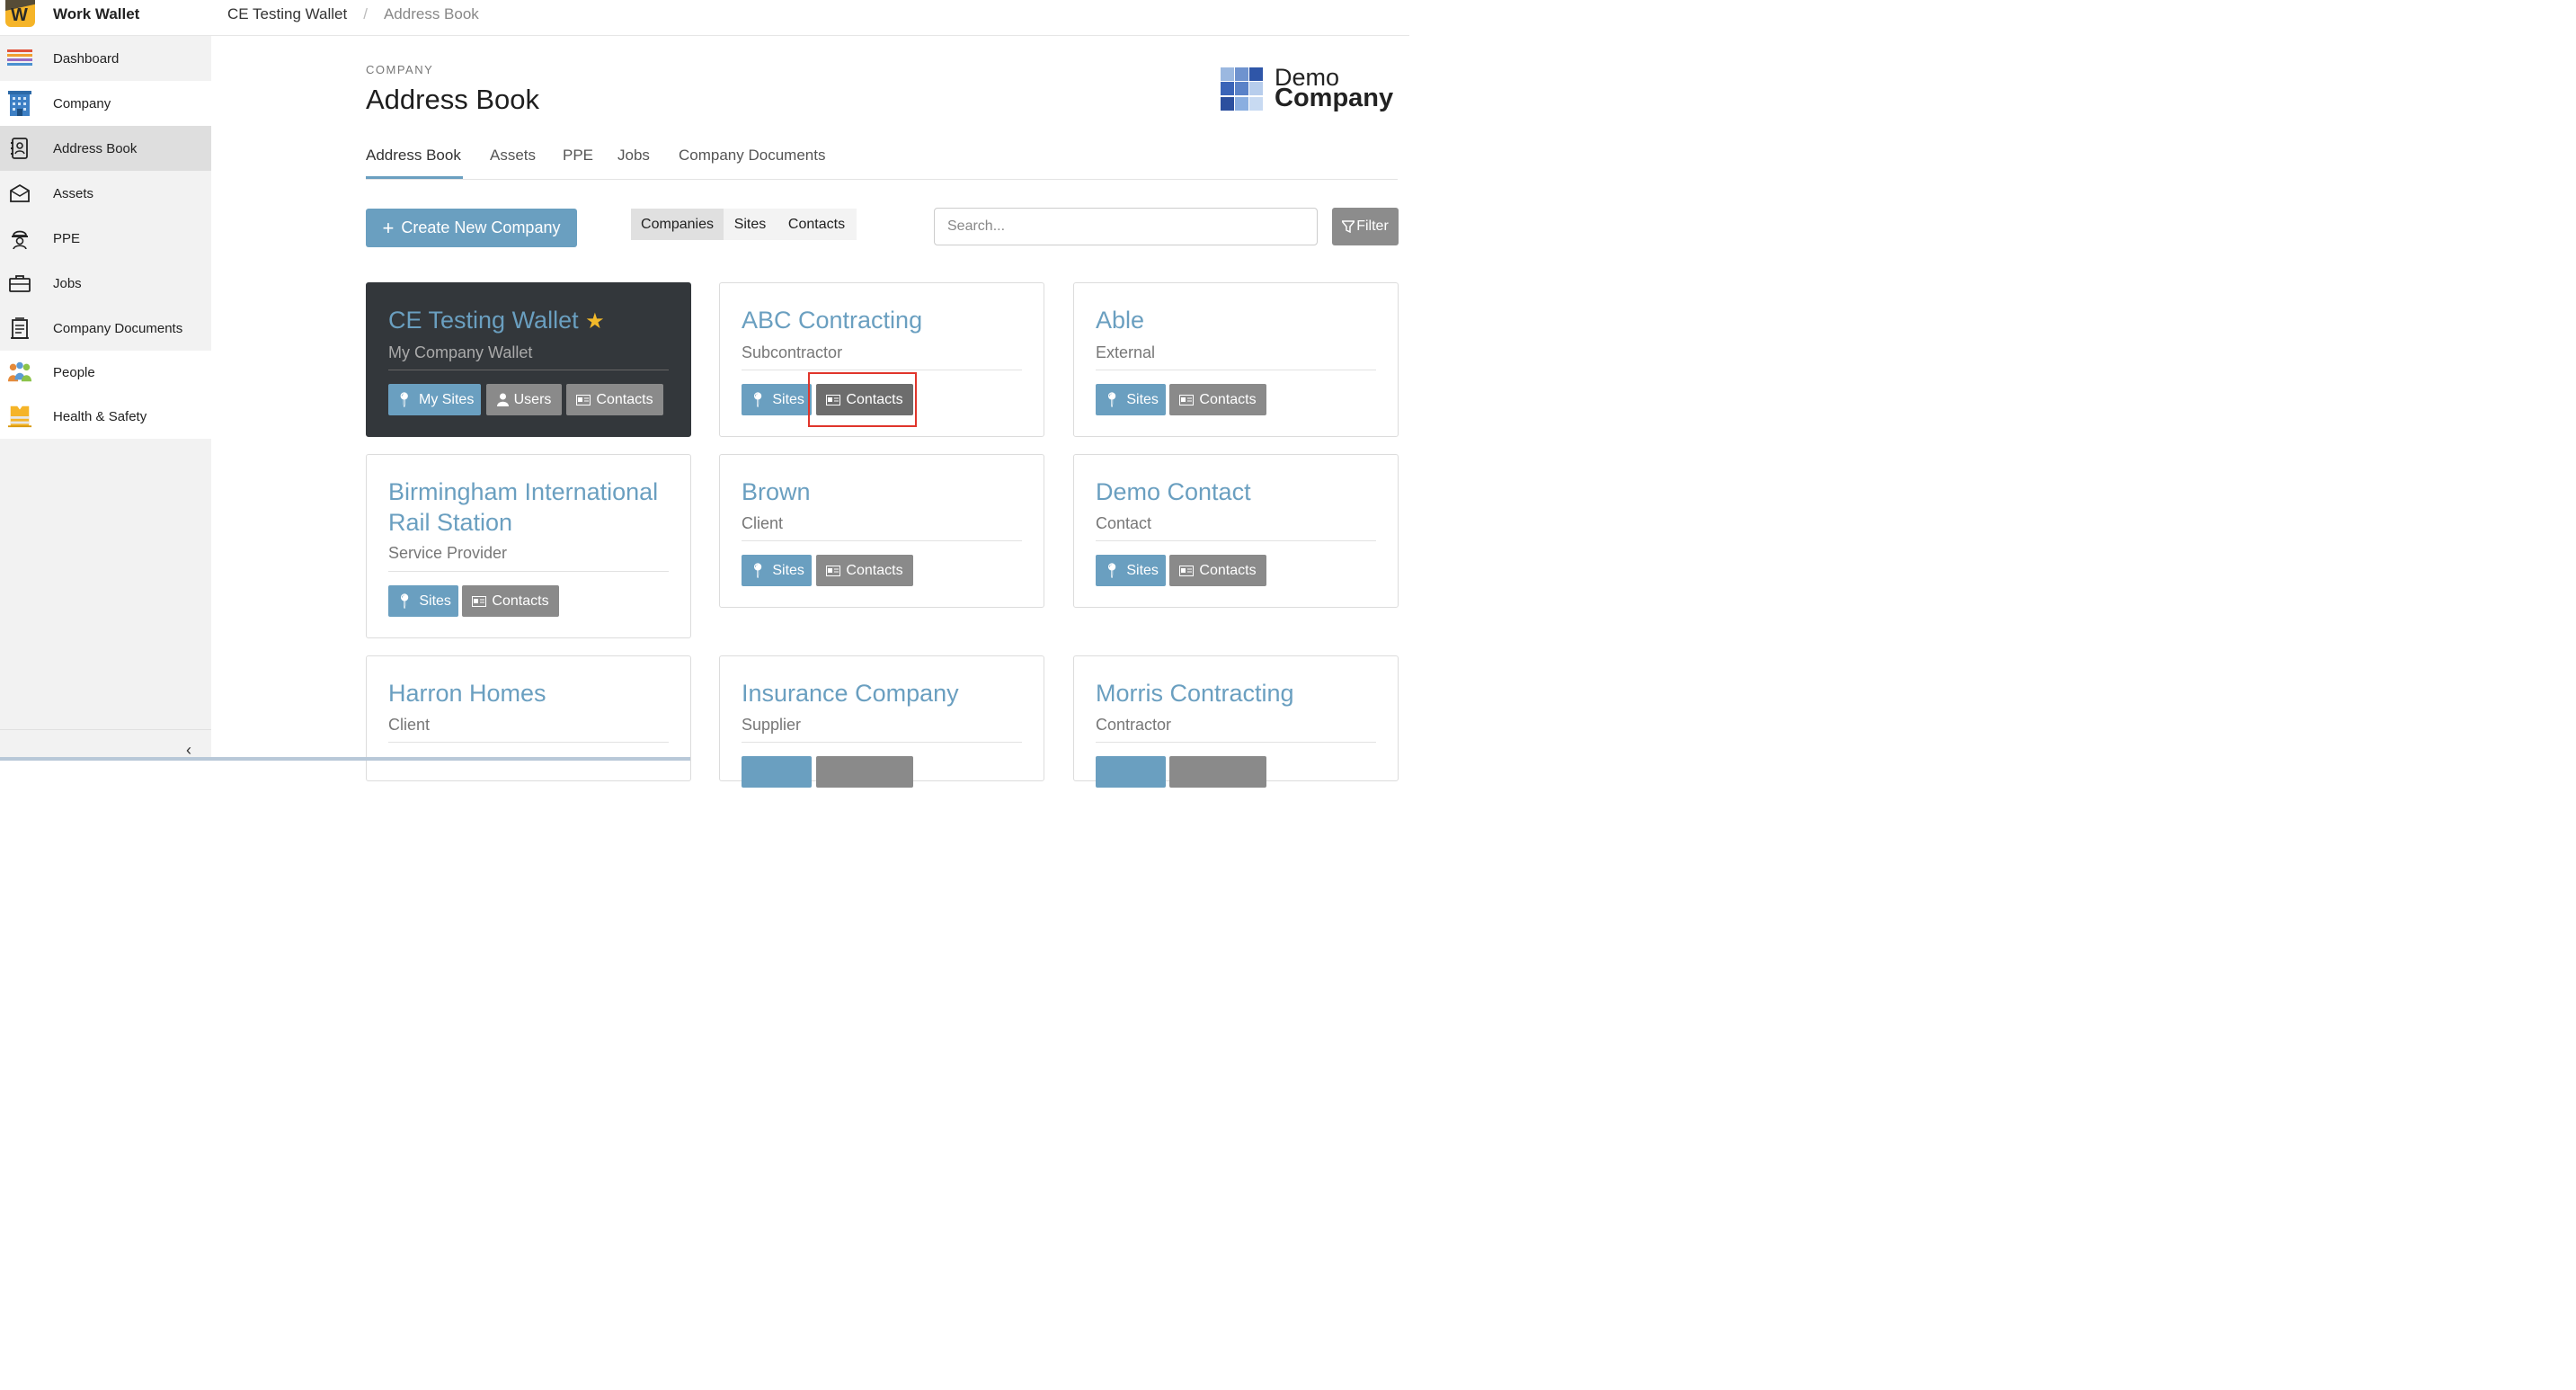 Image resolution: width=2576 pixels, height=1390 pixels. I want to click on sidebar-item-label: Company, so click(82, 103).